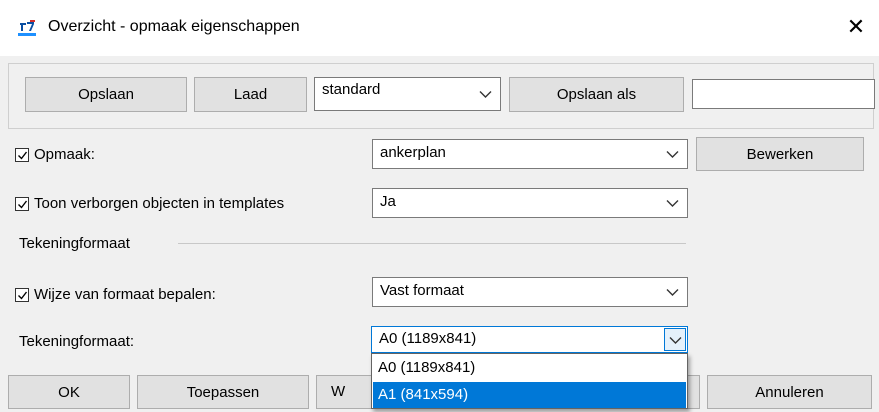 The height and width of the screenshot is (412, 879). Describe the element at coordinates (422, 290) in the screenshot. I see `format-method-select-value: Vast formaat` at that location.